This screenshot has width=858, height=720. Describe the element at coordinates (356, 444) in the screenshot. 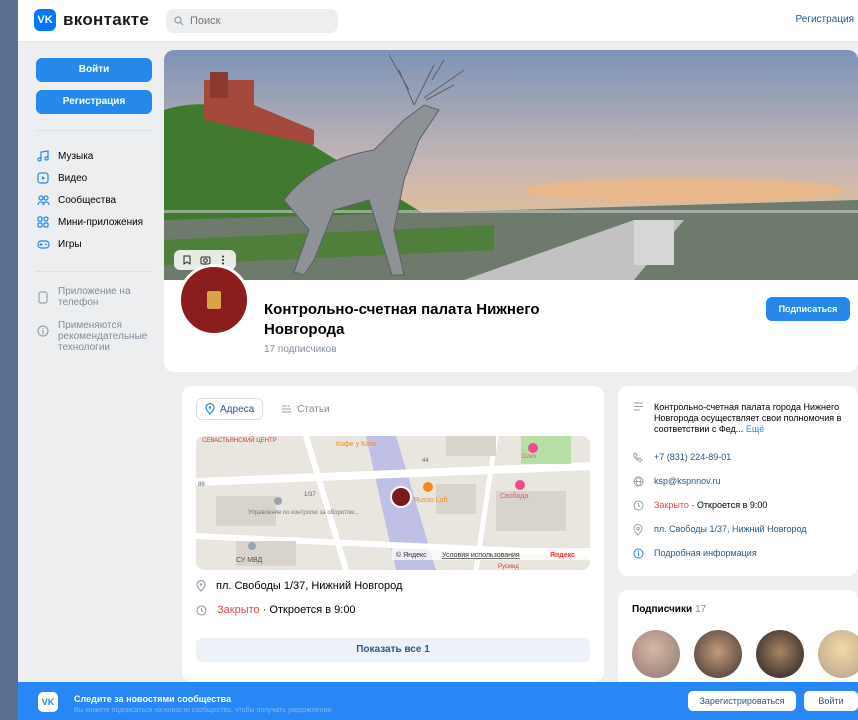

I see `map-label: Кофе у Кати` at that location.